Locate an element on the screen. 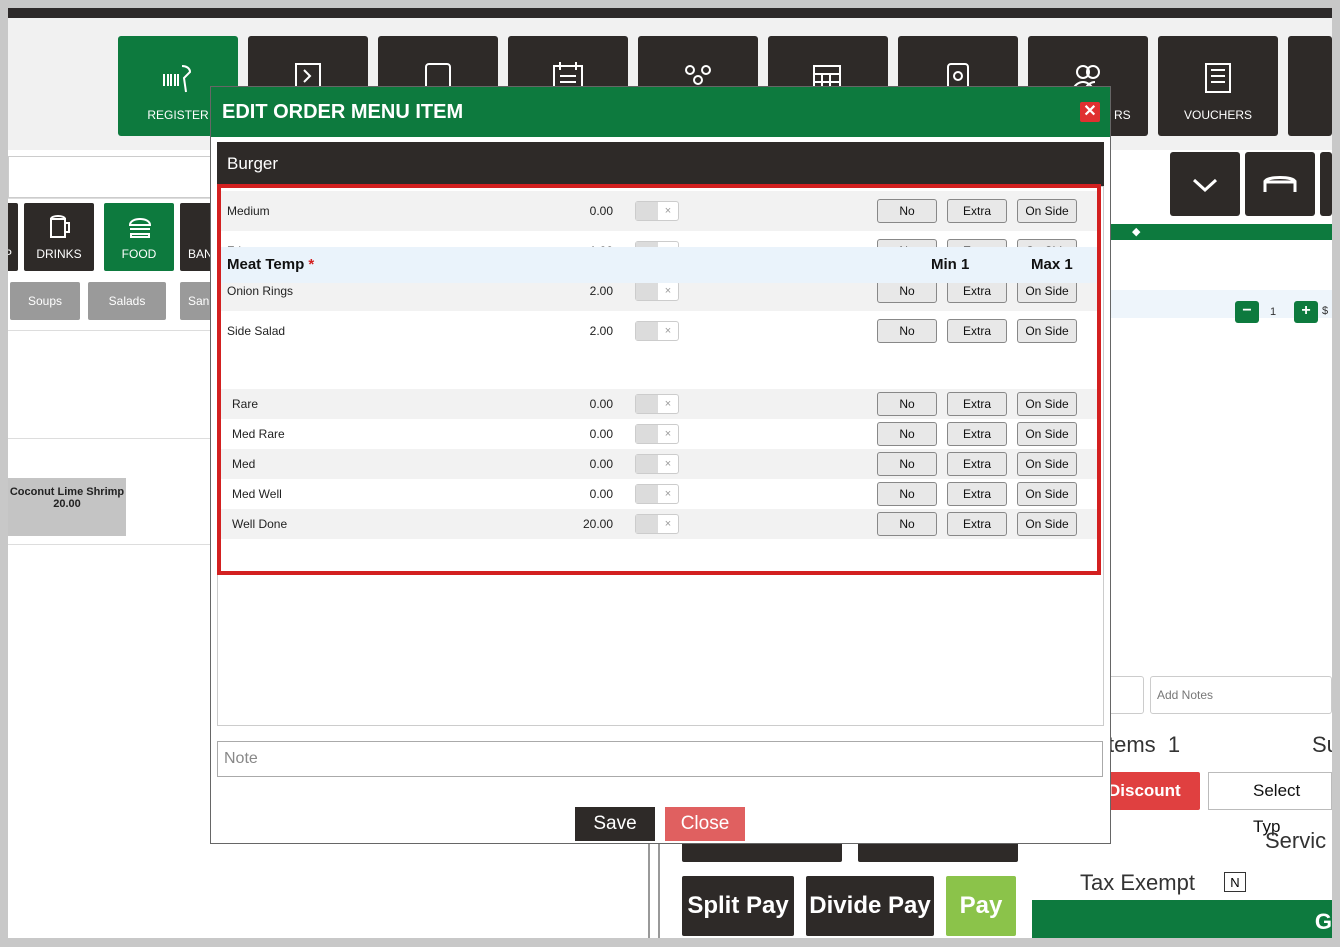  items-count: 1 is located at coordinates (1174, 744).